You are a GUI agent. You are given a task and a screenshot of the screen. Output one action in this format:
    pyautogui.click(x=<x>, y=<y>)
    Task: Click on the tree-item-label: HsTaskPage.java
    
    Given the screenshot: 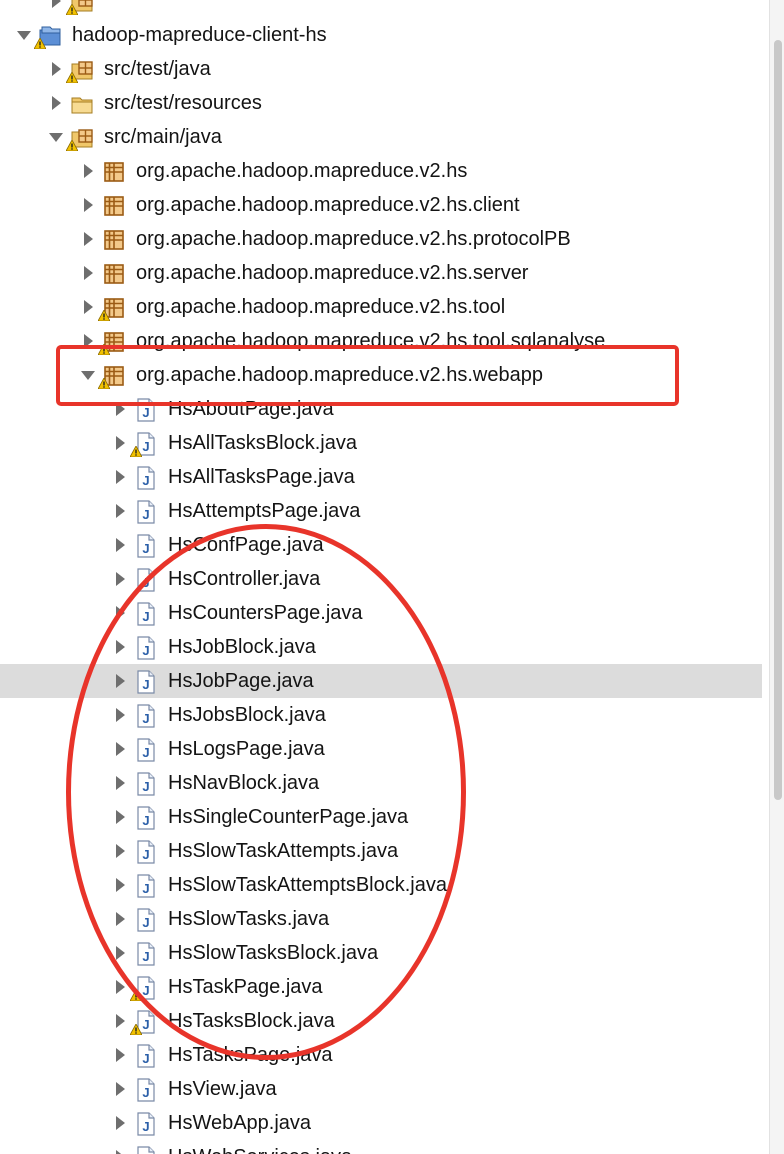 What is the action you would take?
    pyautogui.click(x=245, y=987)
    